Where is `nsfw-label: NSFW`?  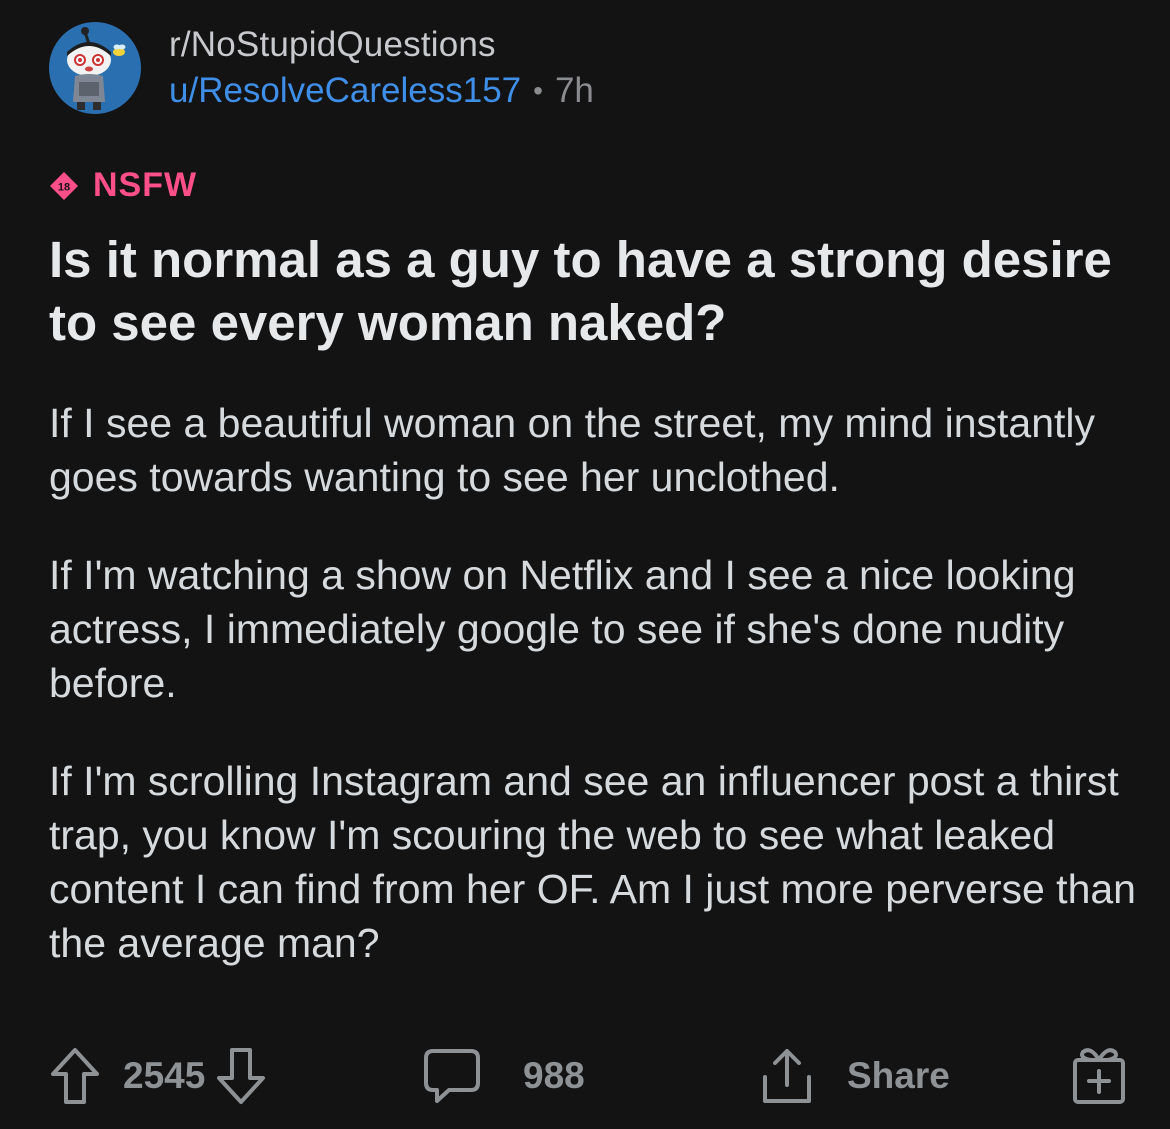
nsfw-label: NSFW is located at coordinates (145, 185).